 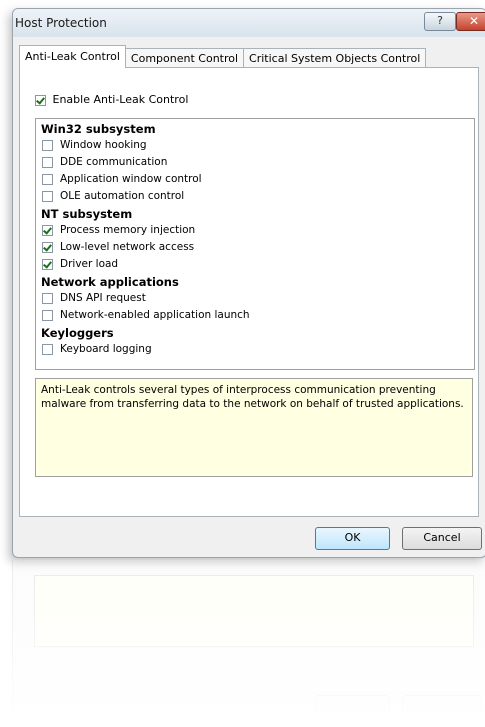 What do you see at coordinates (122, 196) in the screenshot?
I see `item-label: OLE automation control` at bounding box center [122, 196].